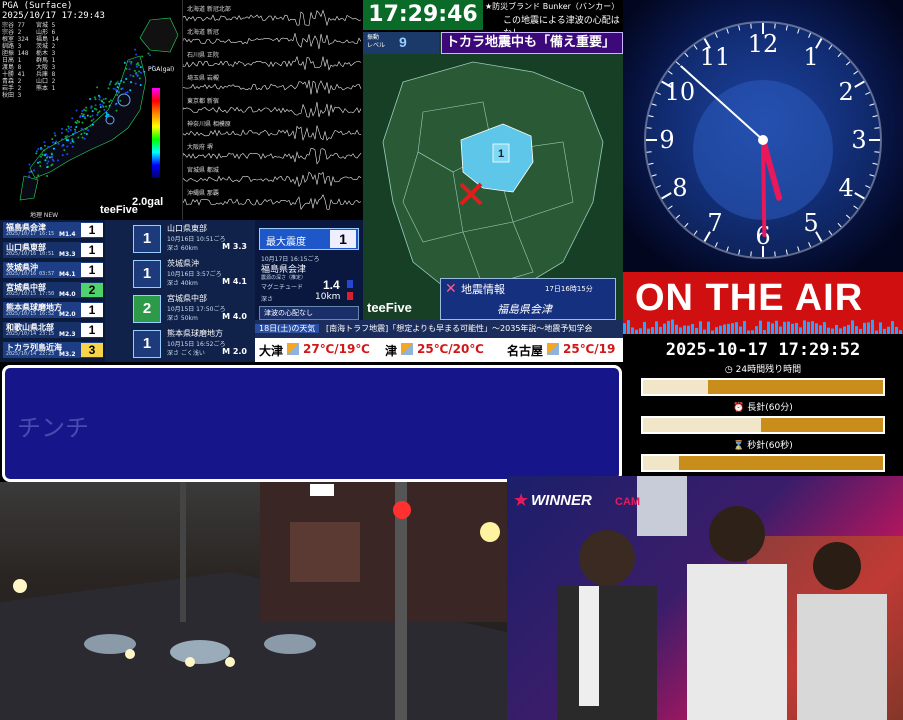  I want to click on quake-magnitude: M2.3, so click(67, 334).